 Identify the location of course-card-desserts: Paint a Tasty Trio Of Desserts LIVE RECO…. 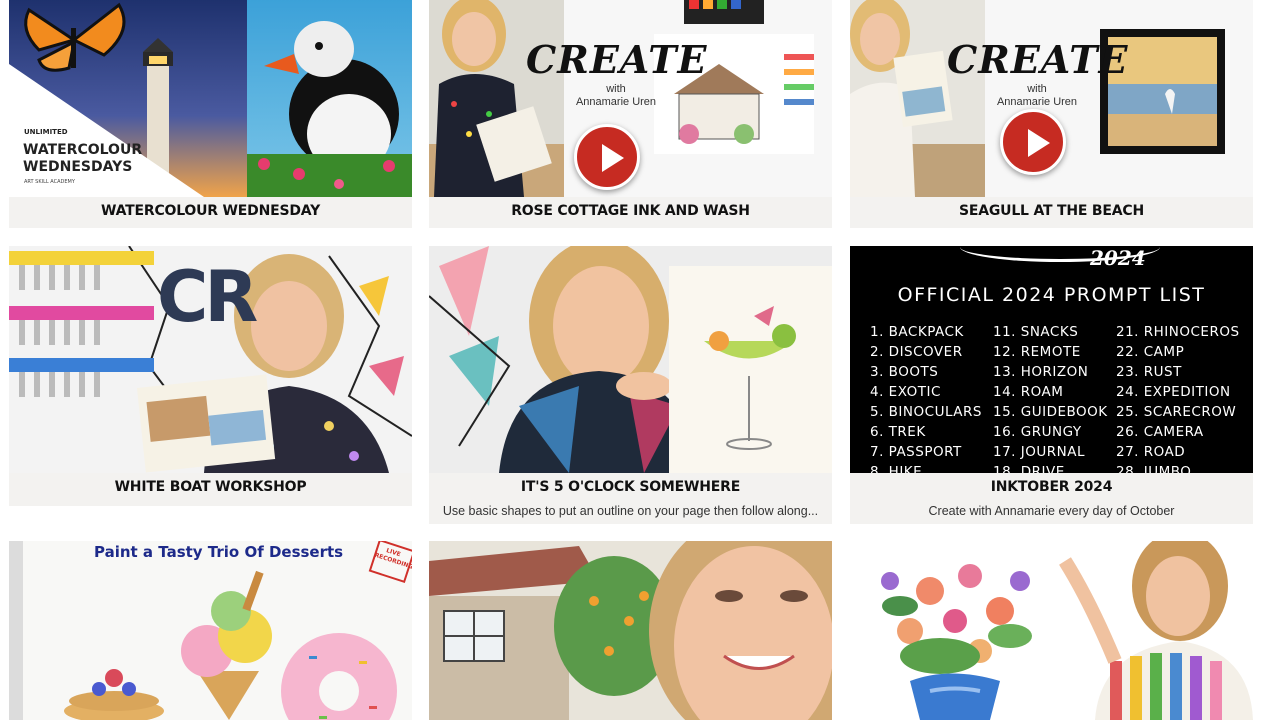
(210, 630).